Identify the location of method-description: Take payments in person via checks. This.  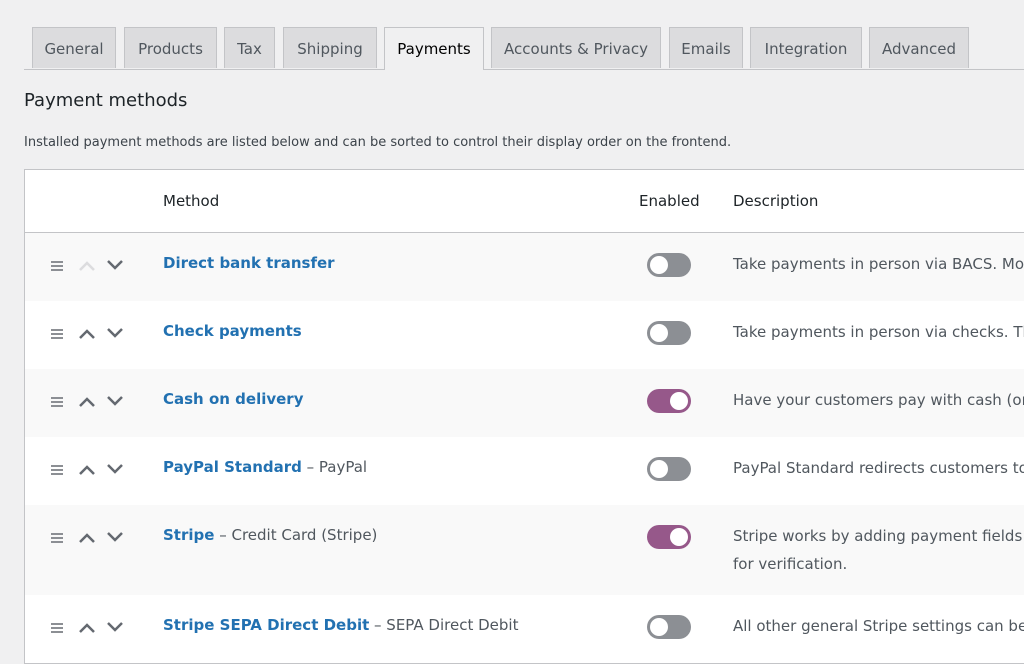
(878, 332).